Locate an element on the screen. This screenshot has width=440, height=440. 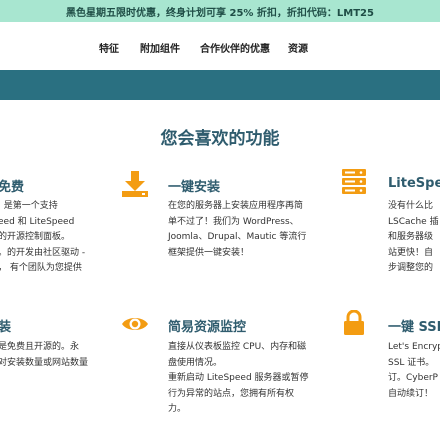
feature-monitor-line: 直接从仪表板监控 CPU、内存和磁 is located at coordinates (237, 347).